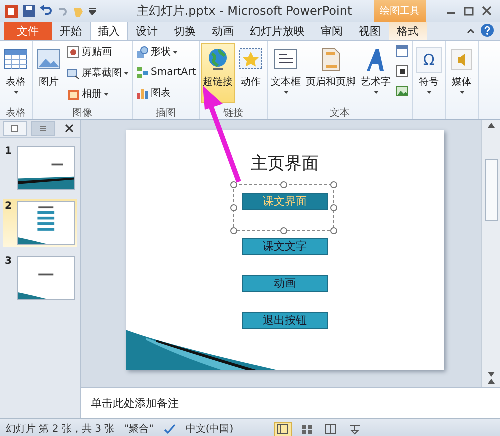 The height and width of the screenshot is (436, 500). What do you see at coordinates (109, 30) in the screenshot?
I see `ribbon-tab: 插入` at bounding box center [109, 30].